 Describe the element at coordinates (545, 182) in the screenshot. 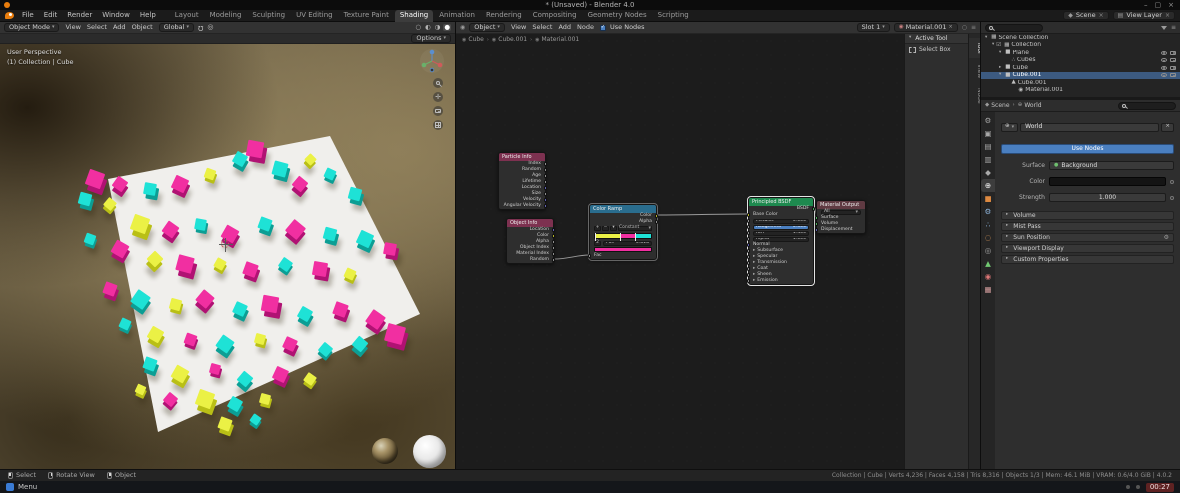

I see `socket-lifetime` at that location.